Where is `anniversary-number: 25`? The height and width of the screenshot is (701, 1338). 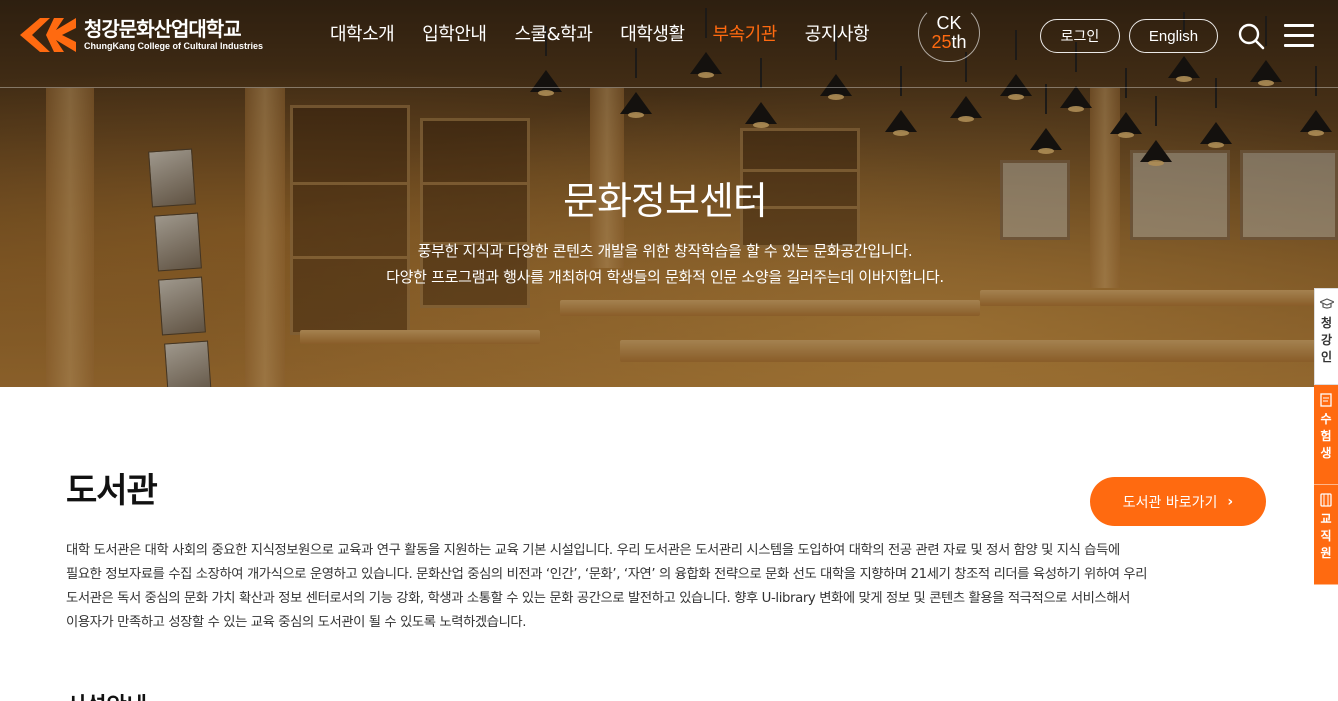 anniversary-number: 25 is located at coordinates (941, 42).